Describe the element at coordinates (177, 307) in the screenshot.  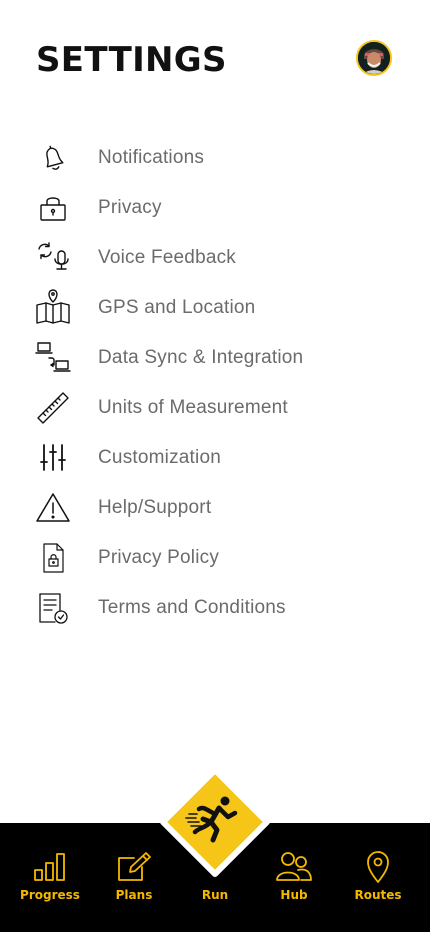
I see `menu-item-label: GPS and Location` at that location.